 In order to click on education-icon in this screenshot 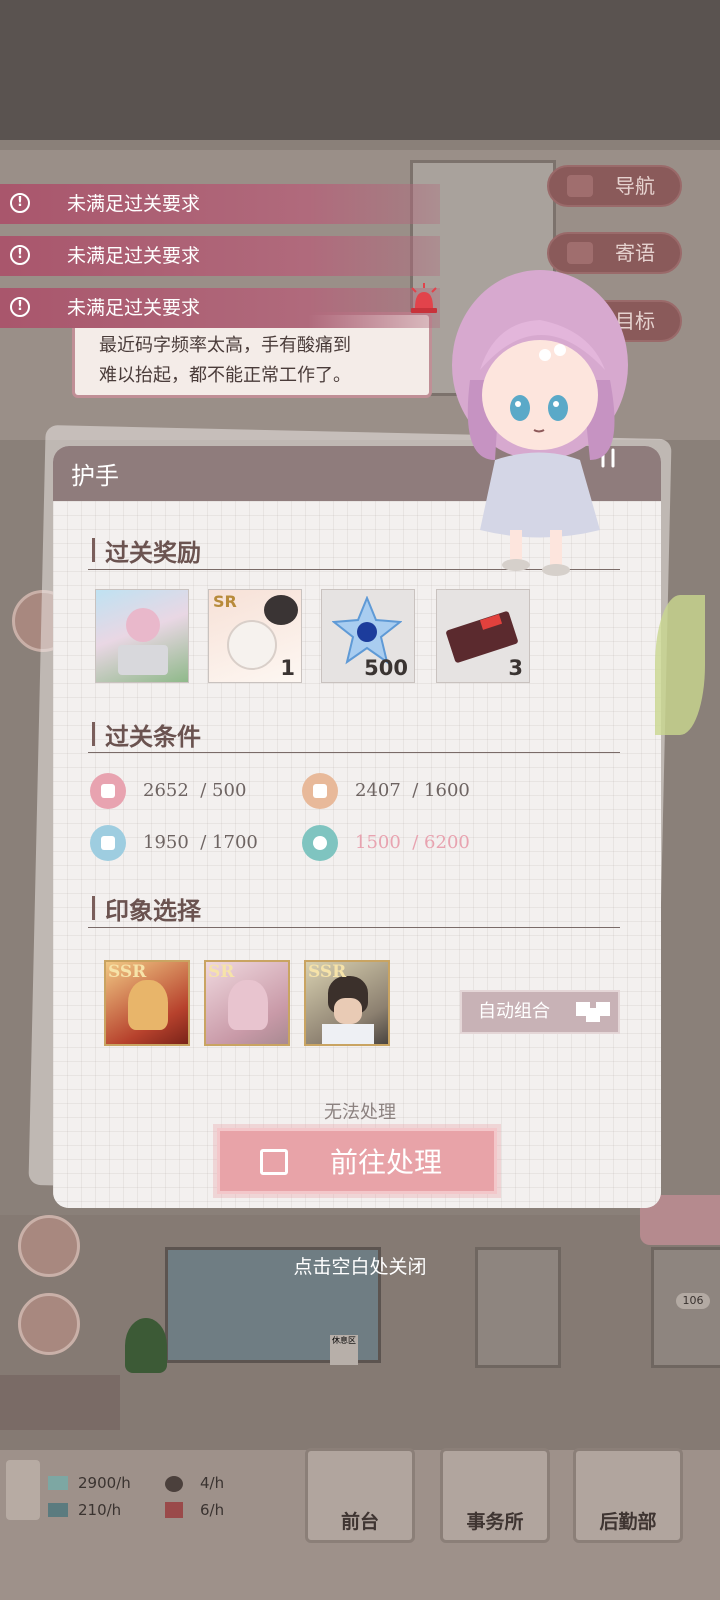, I will do `click(108, 843)`.